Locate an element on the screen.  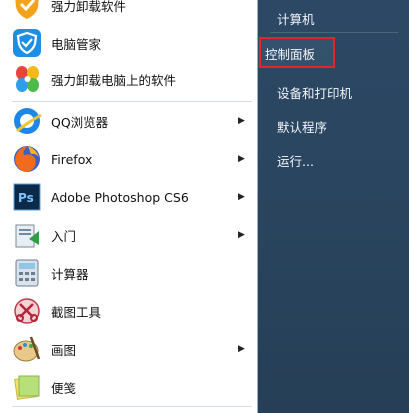
snipping-tool-icon is located at coordinates (27, 311).